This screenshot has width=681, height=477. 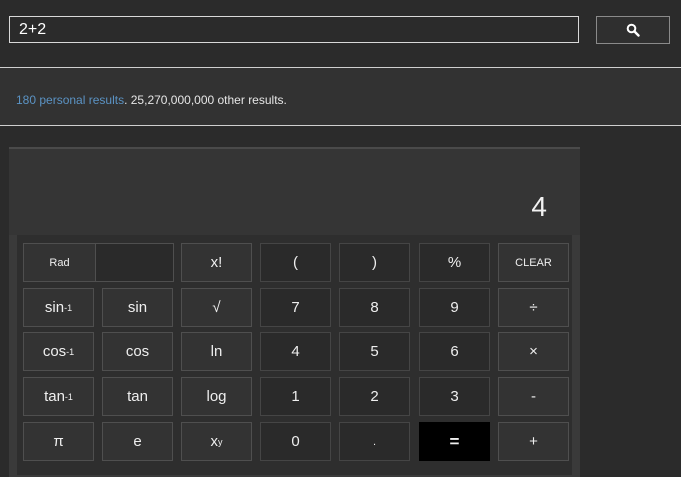 I want to click on subtract-label: -, so click(x=533, y=396).